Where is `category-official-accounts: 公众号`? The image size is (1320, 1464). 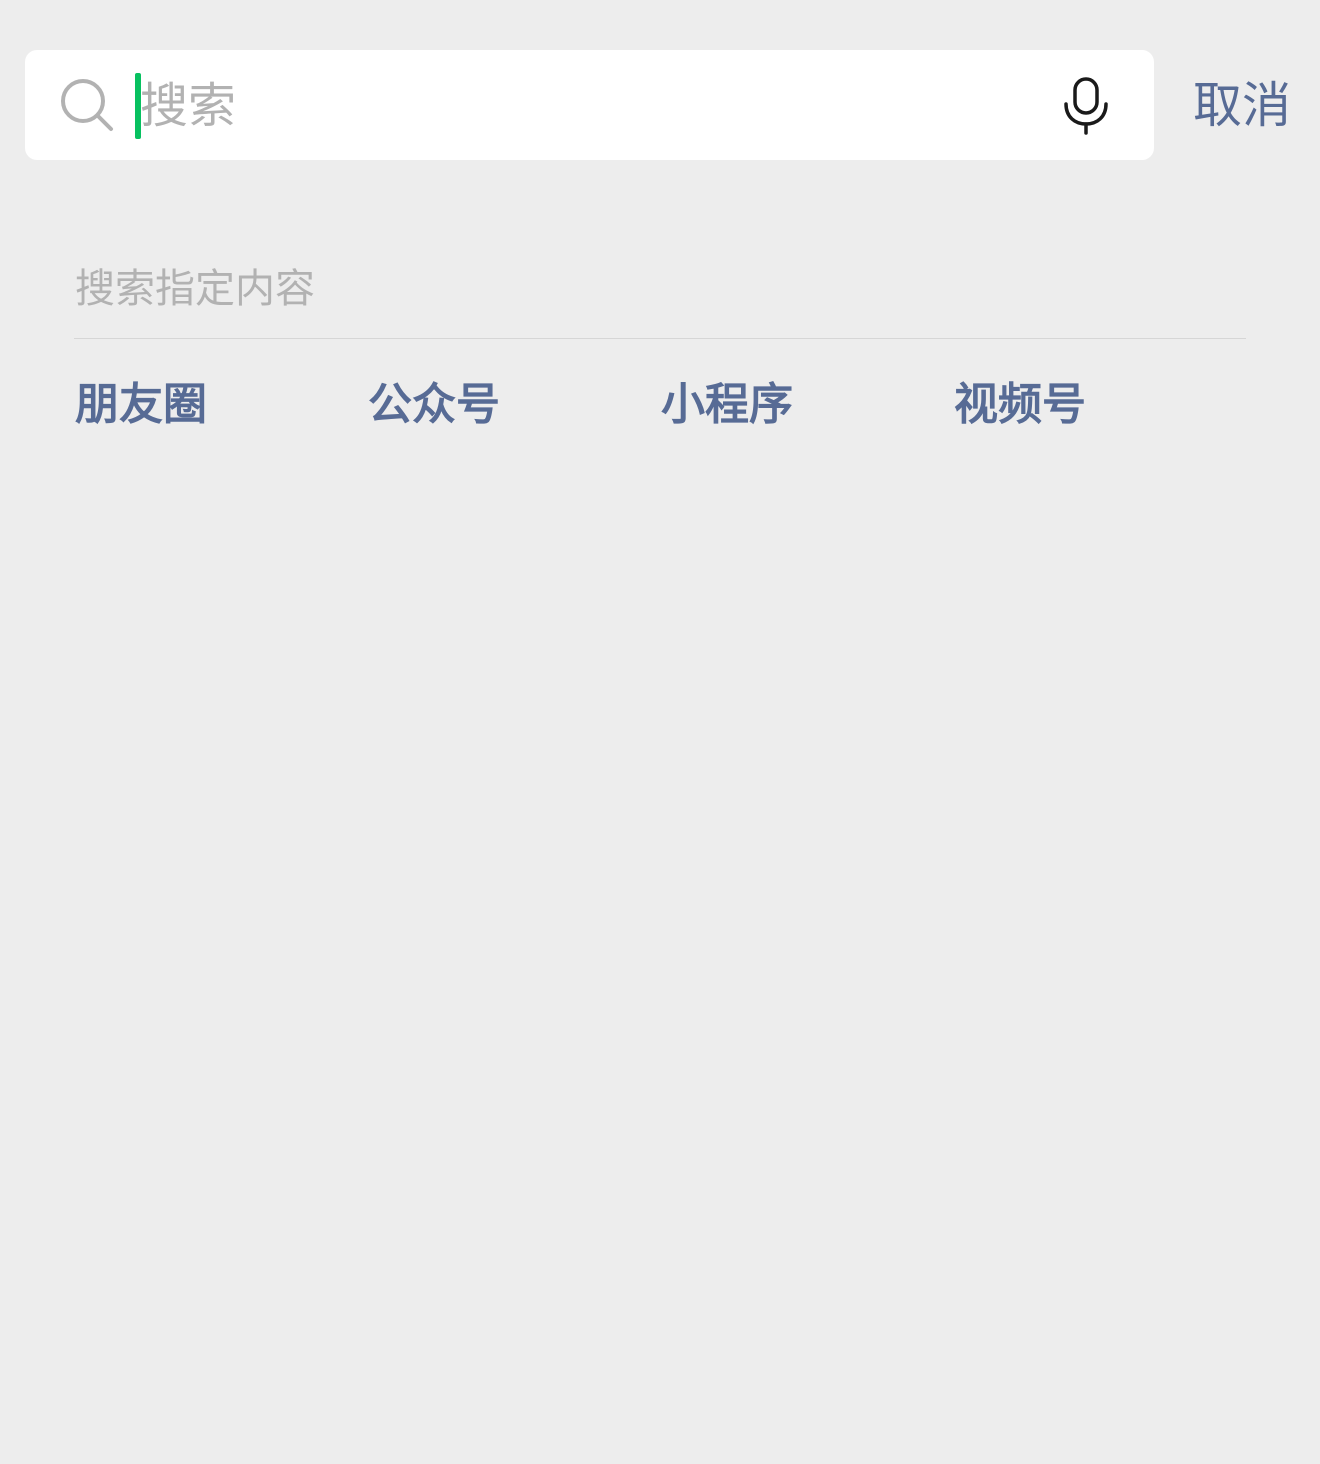 category-official-accounts: 公众号 is located at coordinates (434, 405).